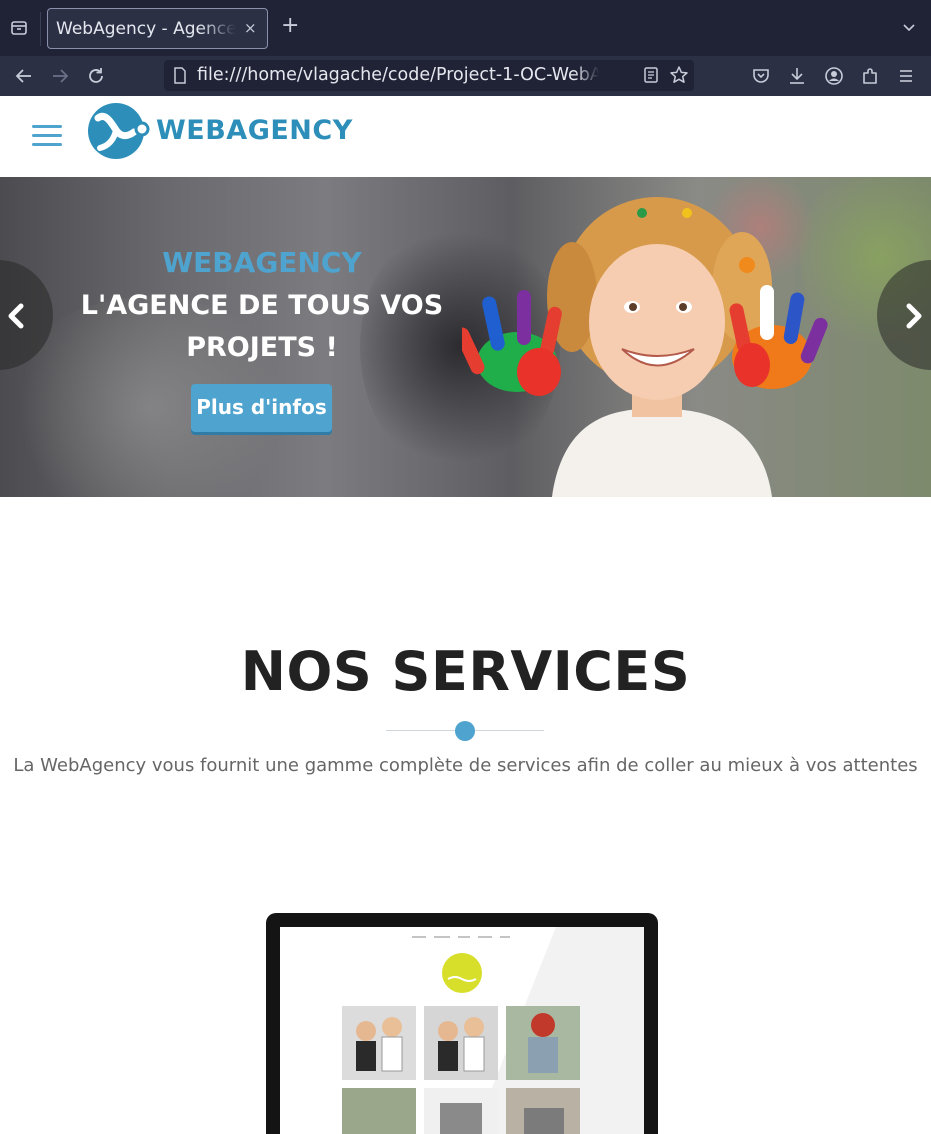 The height and width of the screenshot is (1134, 931). What do you see at coordinates (254, 130) in the screenshot?
I see `logo-text: WEBAGENCY` at bounding box center [254, 130].